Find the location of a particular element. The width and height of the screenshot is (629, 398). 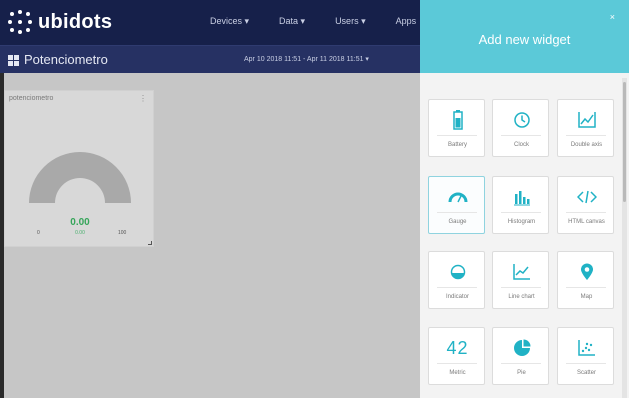

canvas-left-edge is located at coordinates (2, 235).